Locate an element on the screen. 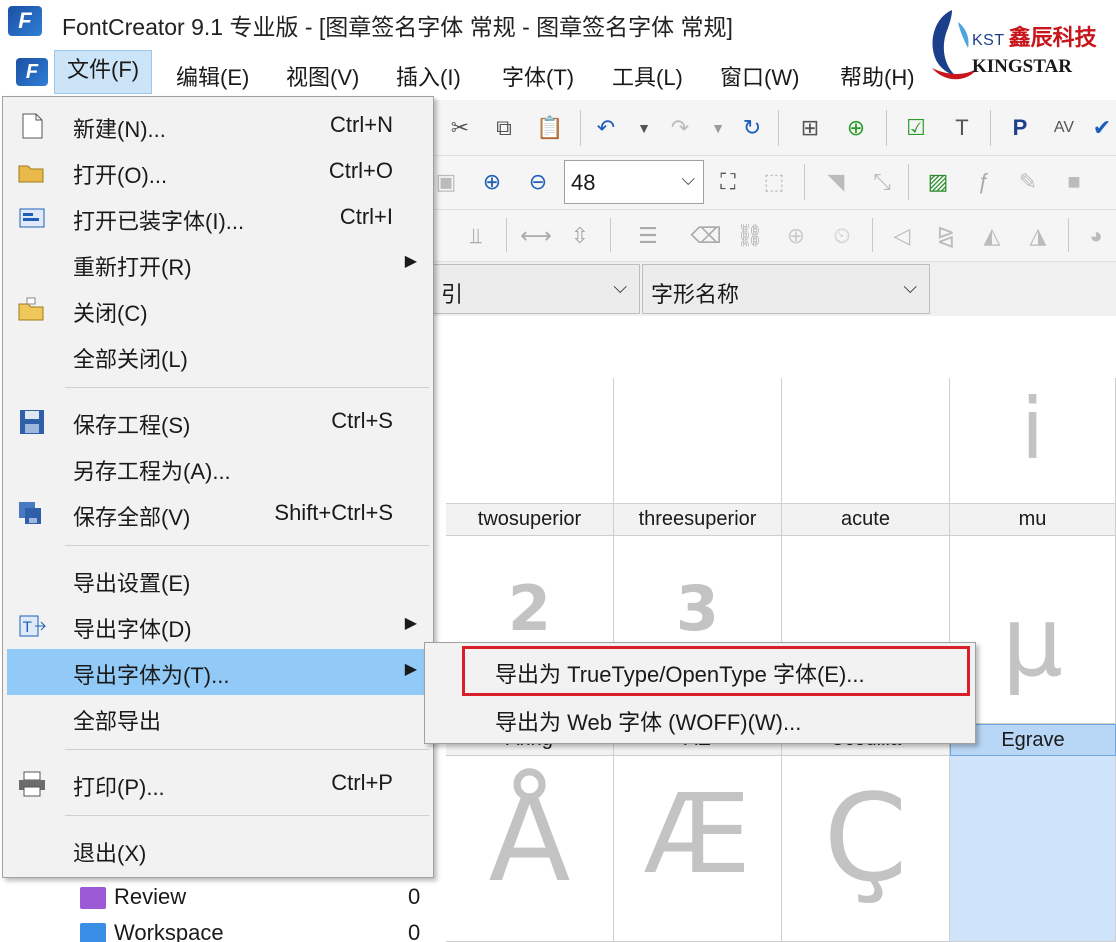  kerning-icon: AV is located at coordinates (1064, 128).